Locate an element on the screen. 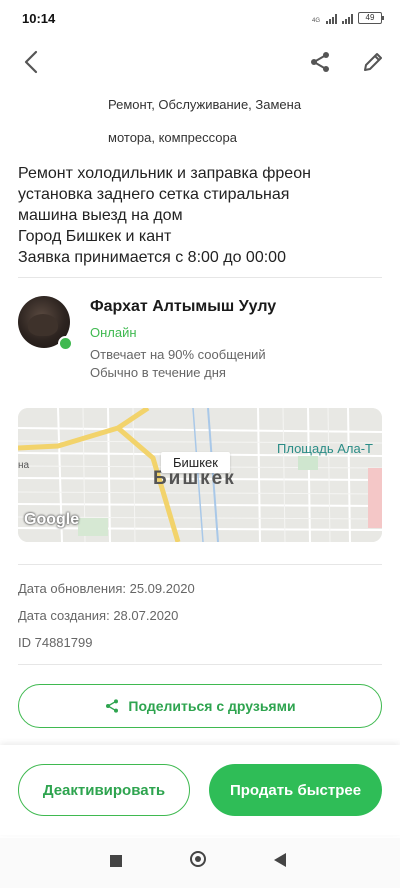 The image size is (400, 888). description-line: Заявка принимается с 8:00 до 00:00 is located at coordinates (152, 257).